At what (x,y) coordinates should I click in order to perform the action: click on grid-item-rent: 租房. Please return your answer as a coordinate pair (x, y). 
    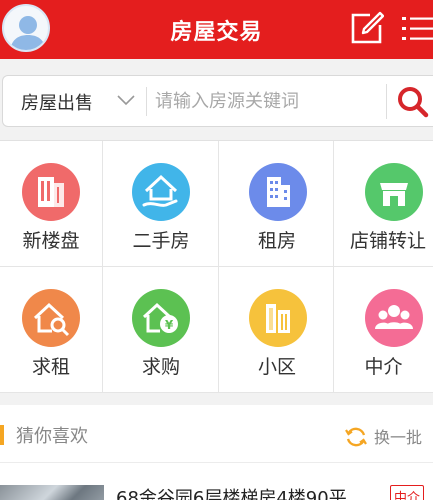
    Looking at the image, I should click on (276, 204).